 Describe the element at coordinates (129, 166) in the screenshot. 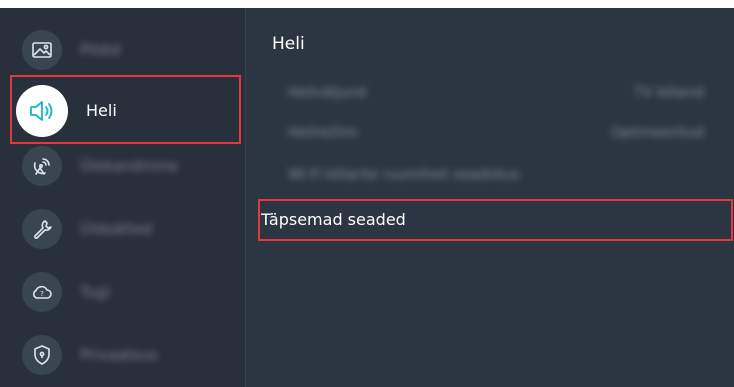

I see `sidebar-item-label: Ülekandmine` at that location.